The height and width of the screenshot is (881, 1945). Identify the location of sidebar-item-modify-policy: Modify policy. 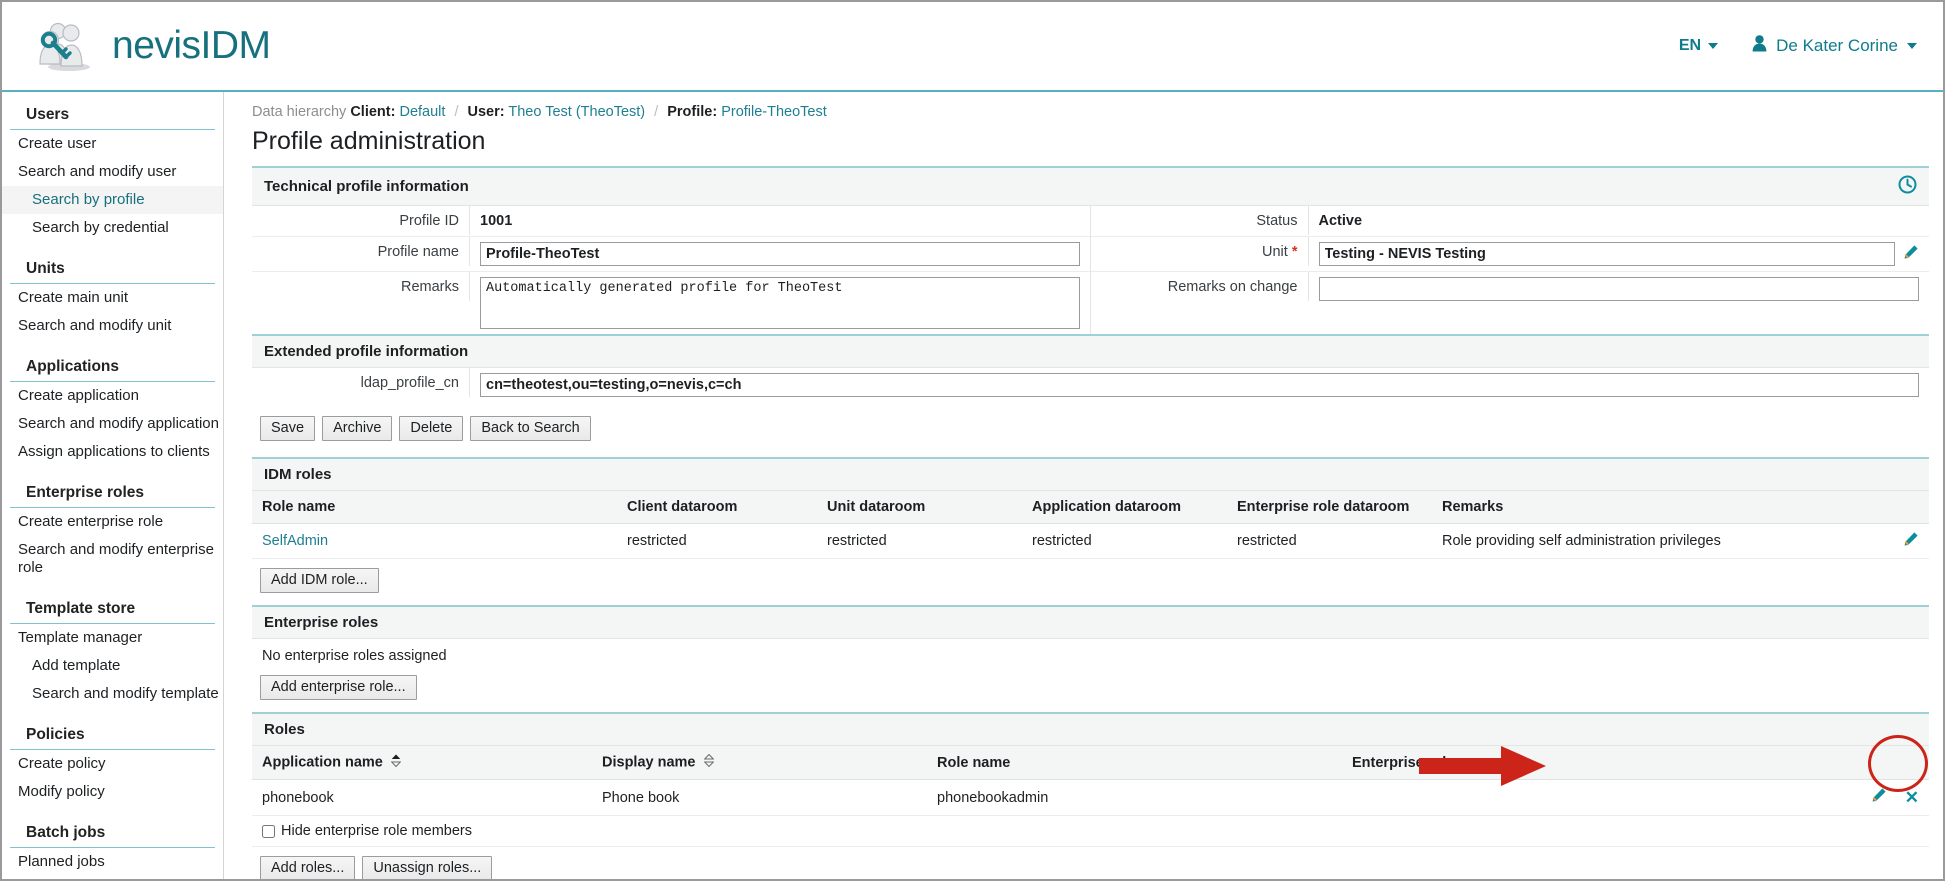
(112, 792).